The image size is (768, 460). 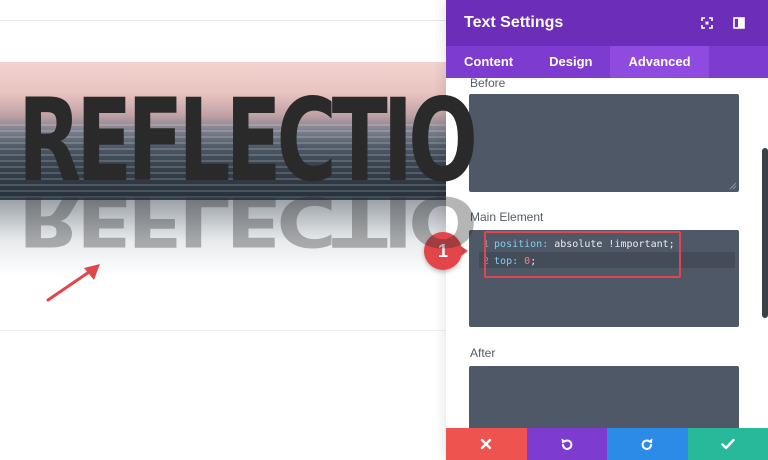 I want to click on after-label: After, so click(x=483, y=353).